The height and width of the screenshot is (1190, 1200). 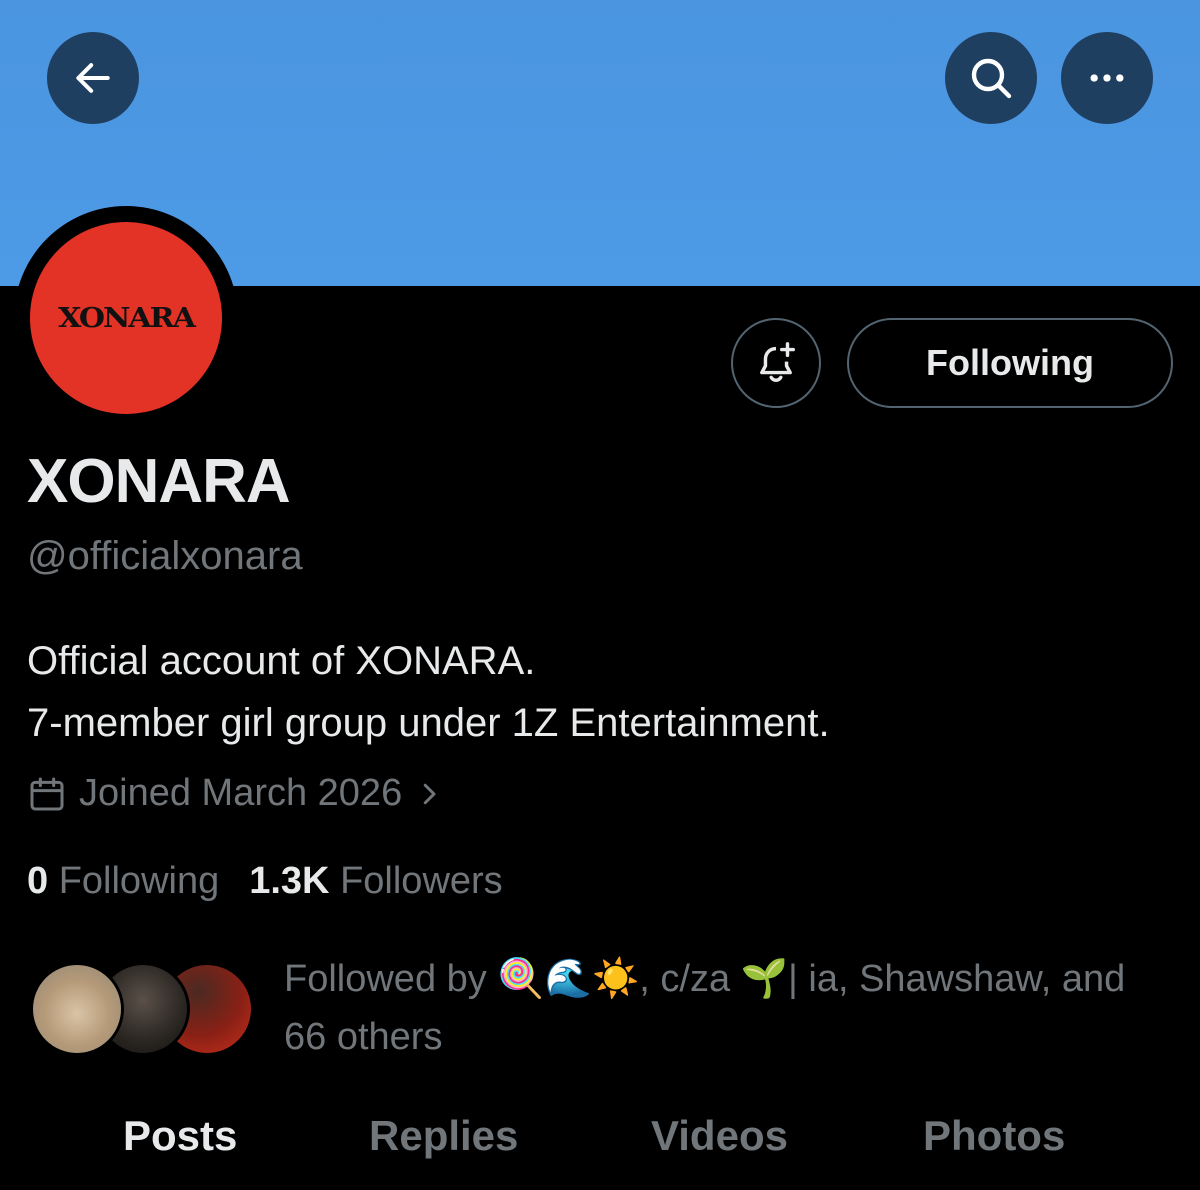 I want to click on tab-videos: Videos, so click(x=719, y=1136).